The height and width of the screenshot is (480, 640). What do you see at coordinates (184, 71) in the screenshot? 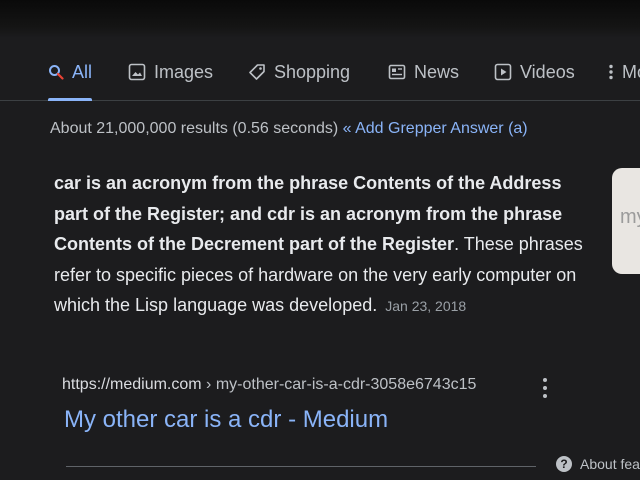
I see `tab-label: Images` at bounding box center [184, 71].